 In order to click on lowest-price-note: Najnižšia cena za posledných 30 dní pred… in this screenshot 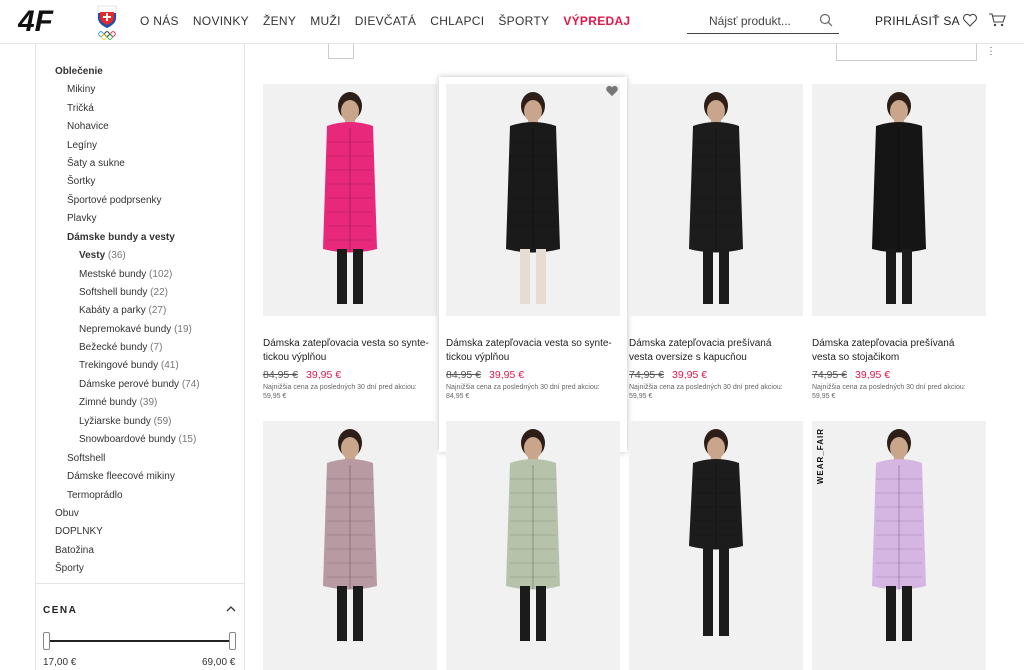, I will do `click(900, 392)`.